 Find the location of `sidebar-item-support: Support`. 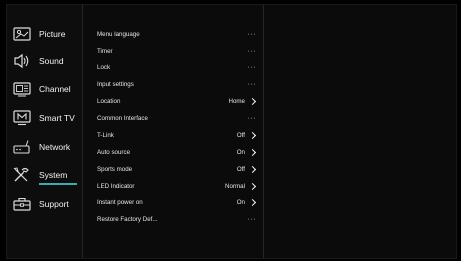

sidebar-item-support: Support is located at coordinates (46, 204).